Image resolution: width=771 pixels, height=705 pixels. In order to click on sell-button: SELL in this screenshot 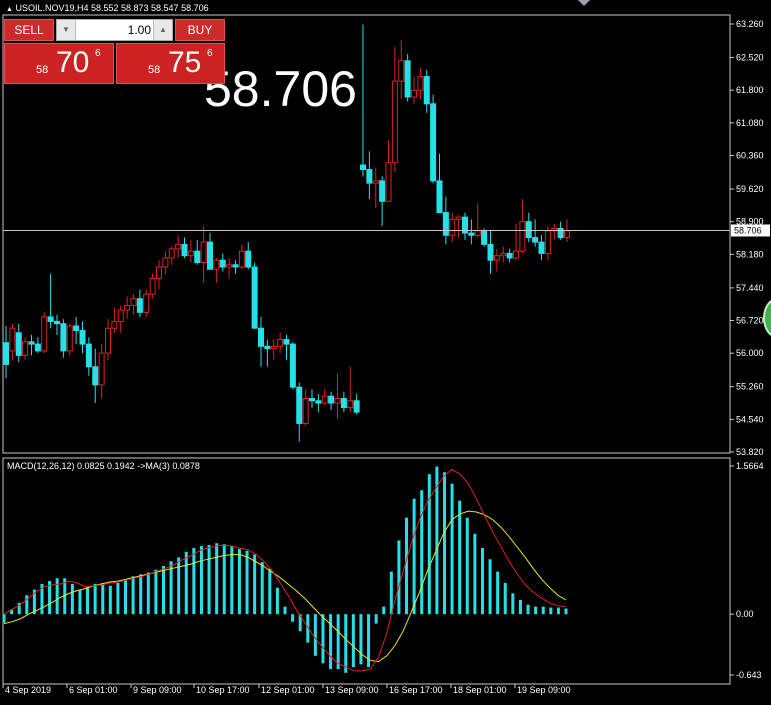, I will do `click(29, 30)`.